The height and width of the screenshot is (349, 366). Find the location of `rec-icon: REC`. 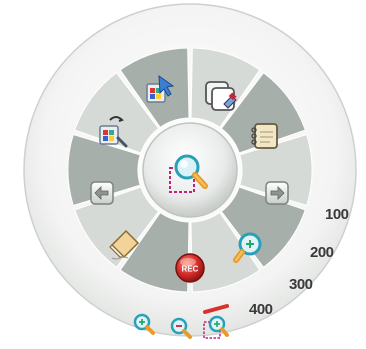

rec-icon: REC is located at coordinates (190, 268).